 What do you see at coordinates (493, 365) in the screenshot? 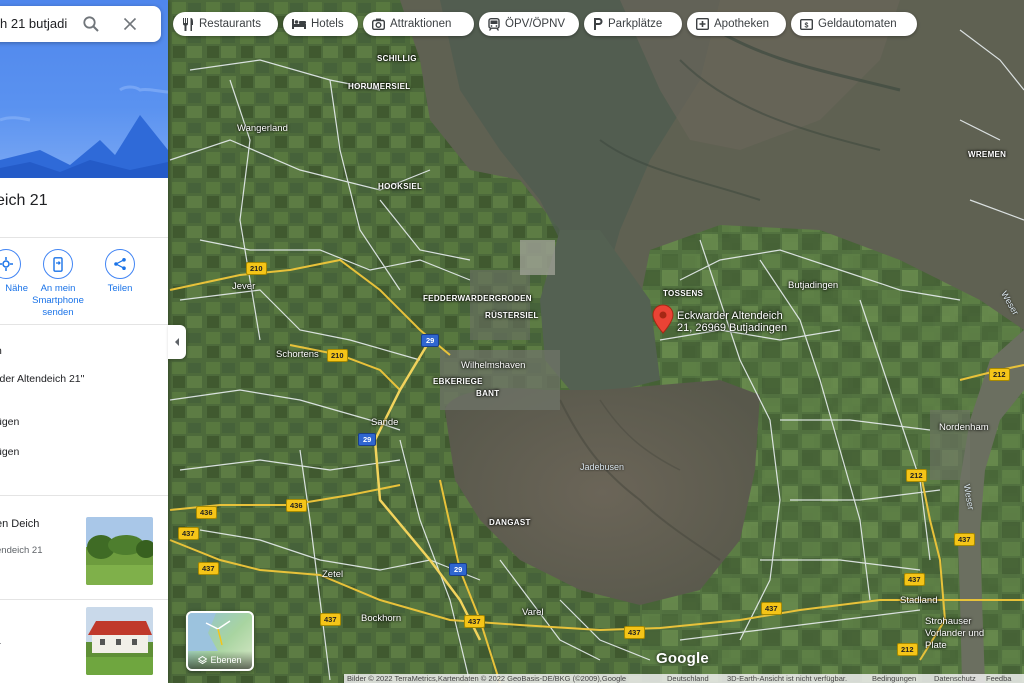
I see `place-label-wilhelmshaven: Wilhelmshaven` at bounding box center [493, 365].